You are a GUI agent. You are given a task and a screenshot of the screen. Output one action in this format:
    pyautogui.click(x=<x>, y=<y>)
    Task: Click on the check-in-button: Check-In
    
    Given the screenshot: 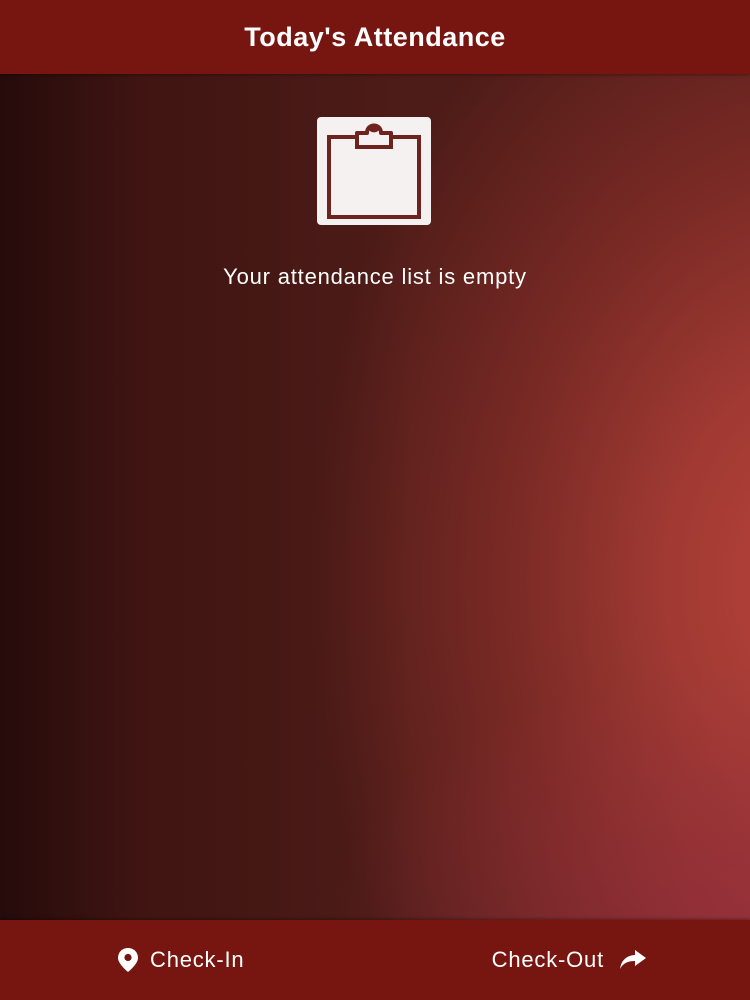 What is the action you would take?
    pyautogui.click(x=180, y=960)
    